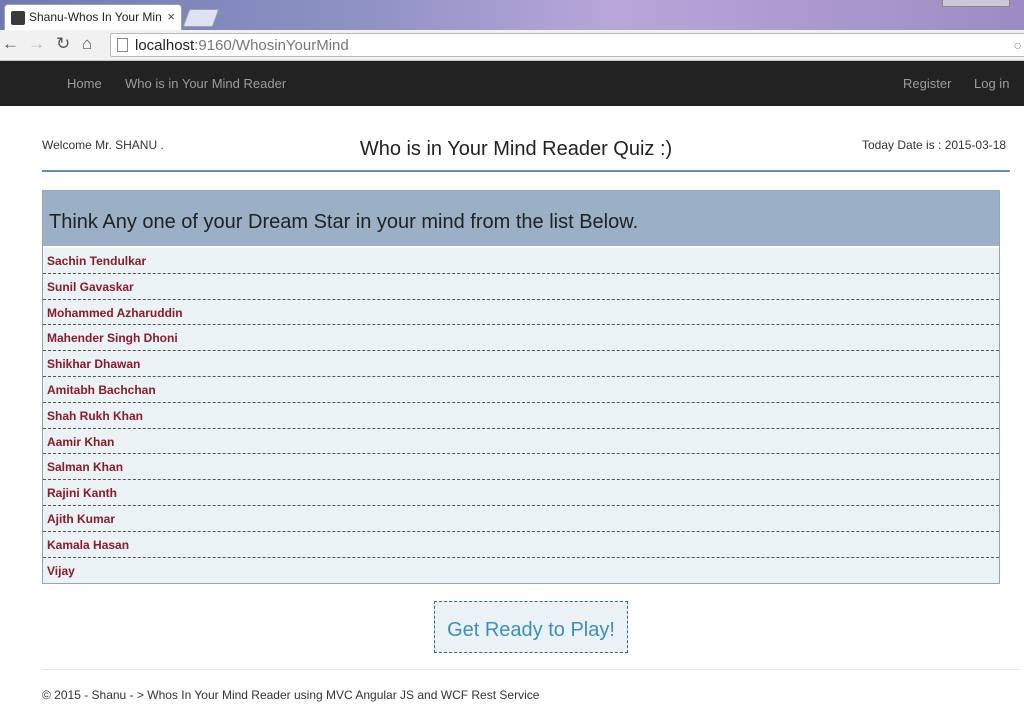 This screenshot has width=1024, height=706. I want to click on star-name: Sunil Gavaskar, so click(90, 286).